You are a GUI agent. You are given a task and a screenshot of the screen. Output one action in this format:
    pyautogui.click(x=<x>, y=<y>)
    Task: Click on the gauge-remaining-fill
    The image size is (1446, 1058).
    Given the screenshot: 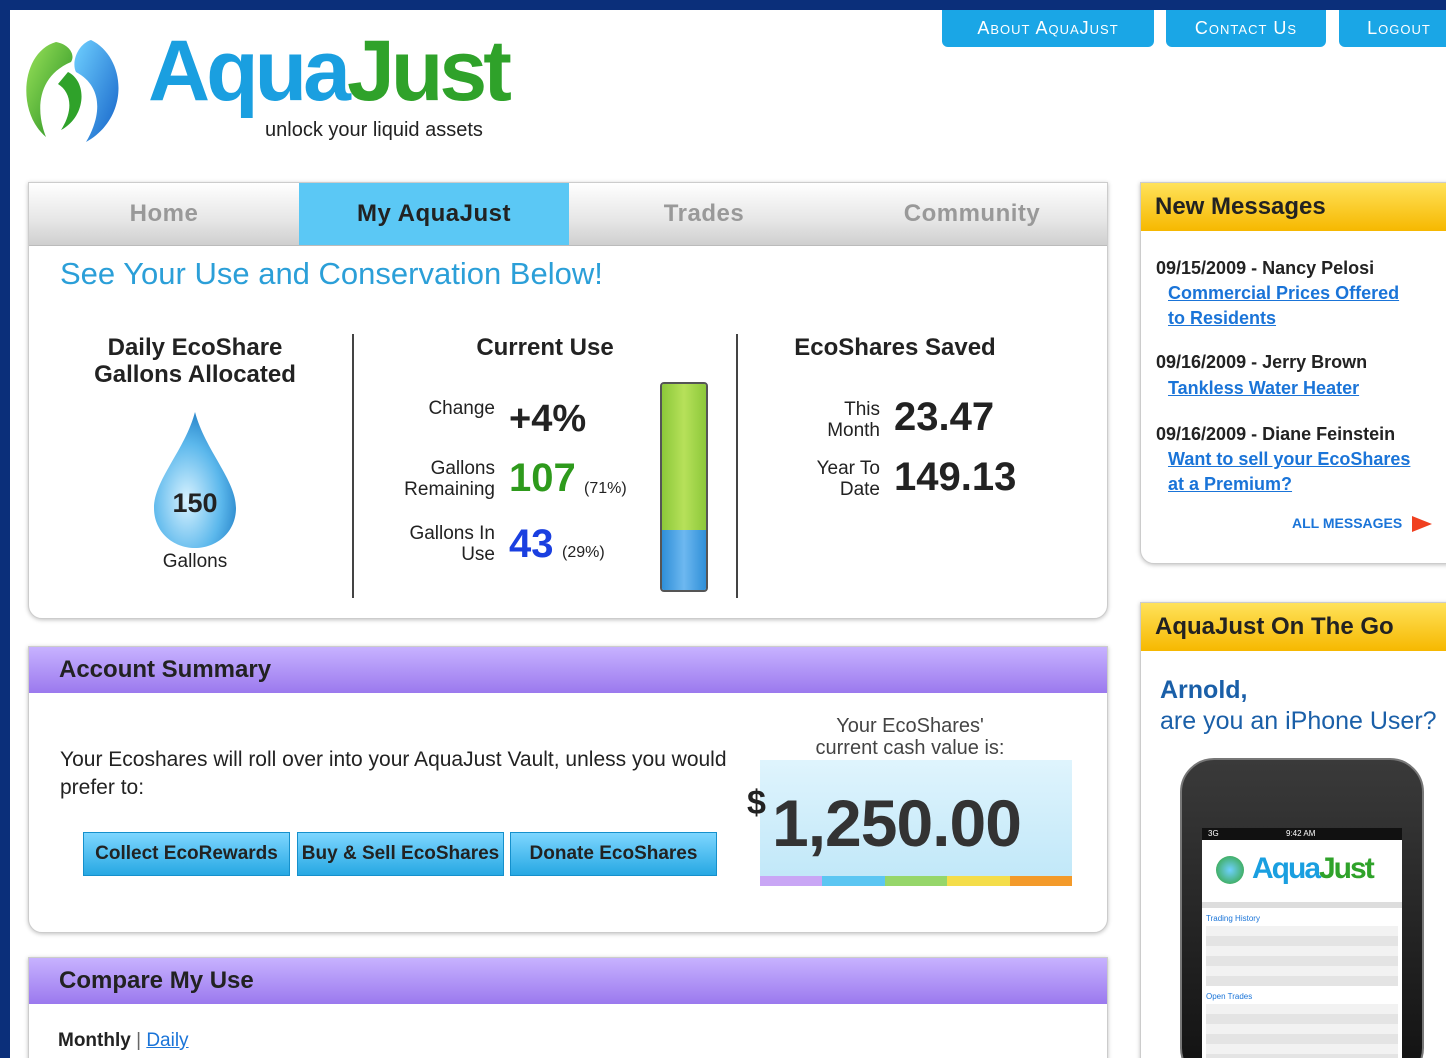 What is the action you would take?
    pyautogui.click(x=684, y=457)
    